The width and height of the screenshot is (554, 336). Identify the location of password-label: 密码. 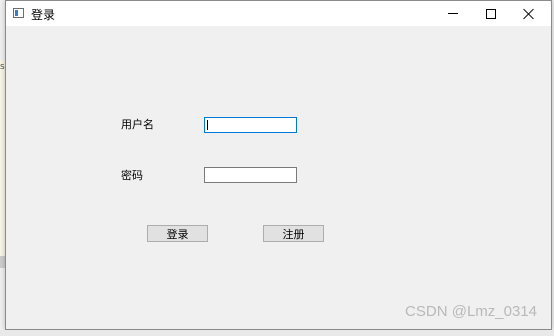
(132, 175).